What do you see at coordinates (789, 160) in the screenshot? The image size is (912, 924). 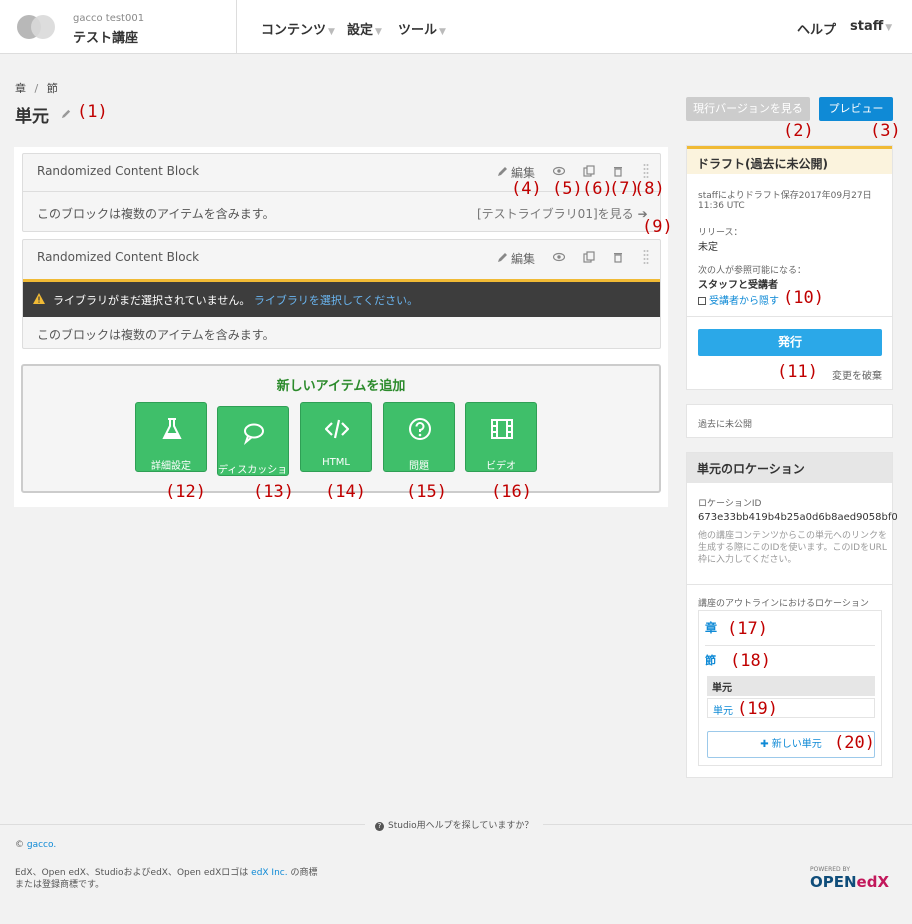 I see `draft-status-title: ドラフト(過去に未公開)` at bounding box center [789, 160].